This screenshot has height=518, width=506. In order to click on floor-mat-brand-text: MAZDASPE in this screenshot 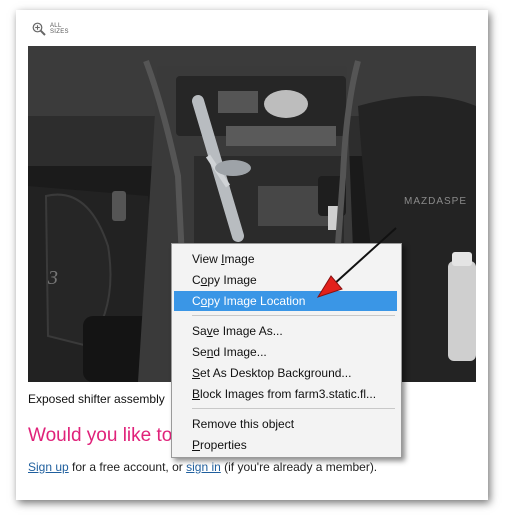, I will do `click(435, 201)`.